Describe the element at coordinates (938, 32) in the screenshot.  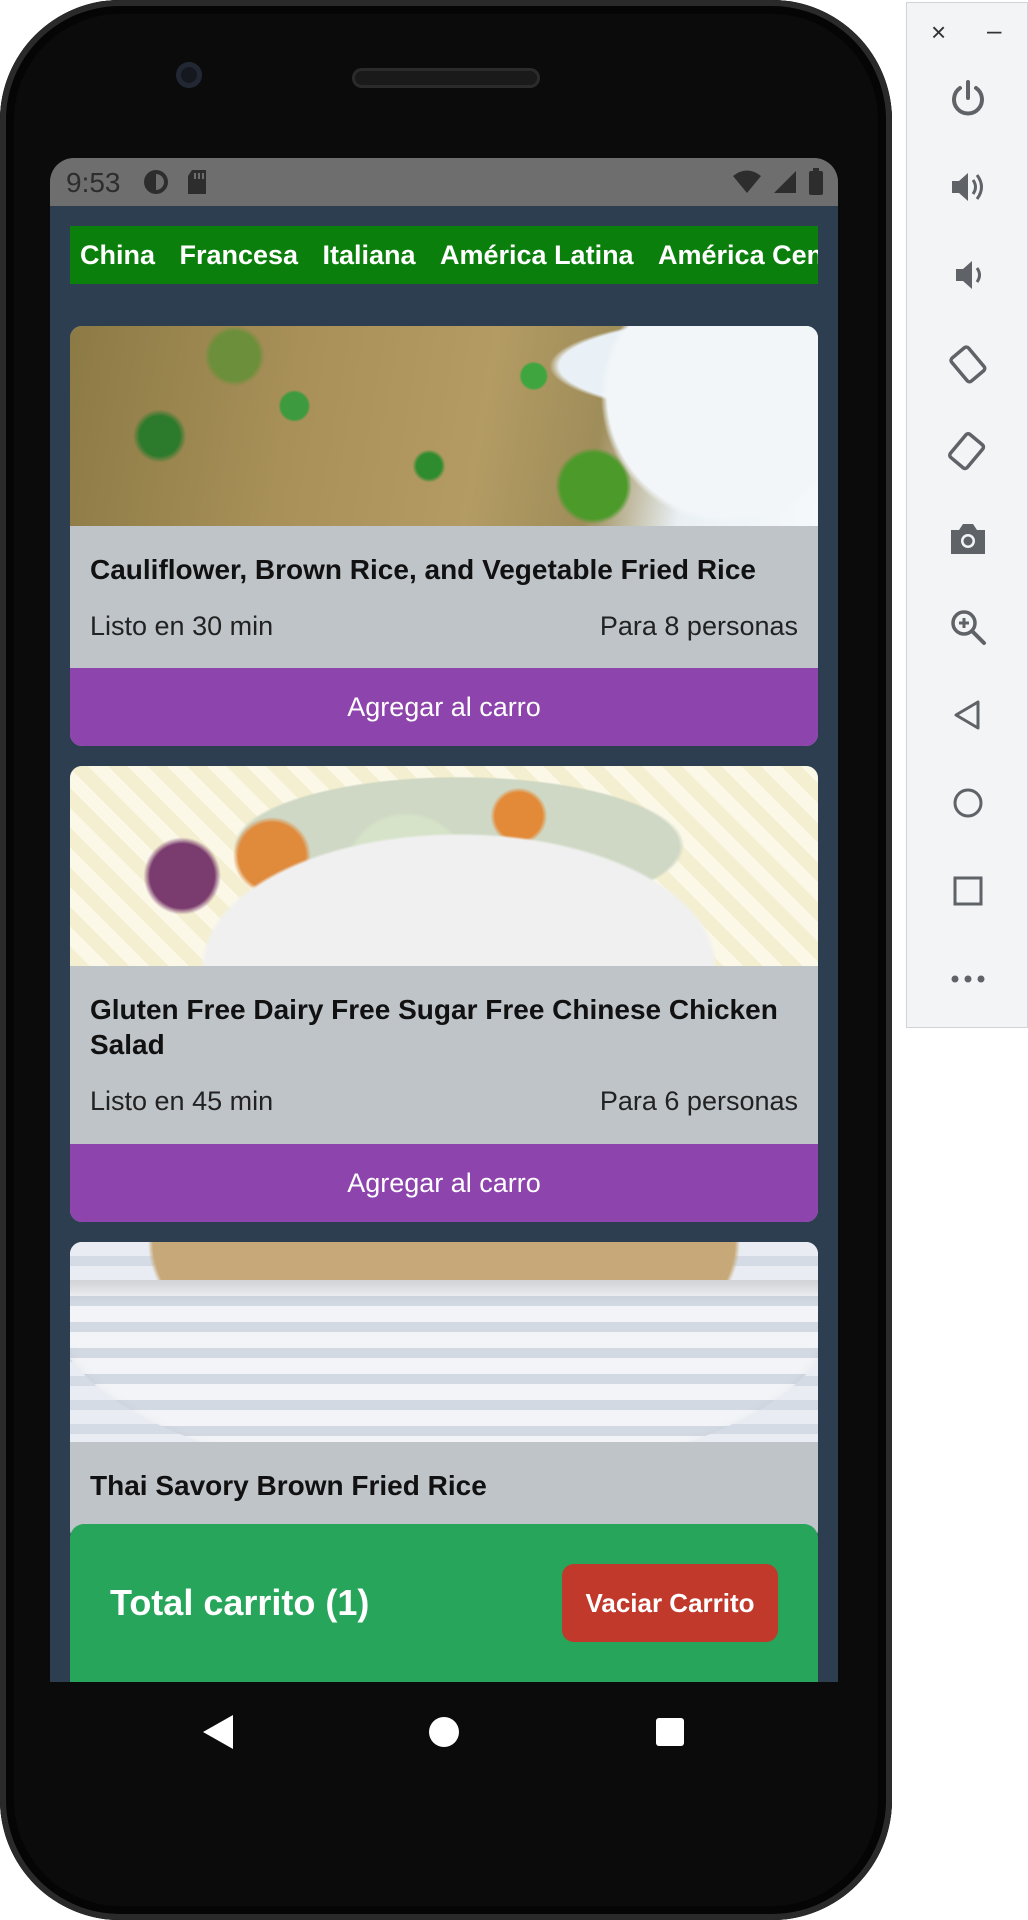
I see `close-icon: ×` at that location.